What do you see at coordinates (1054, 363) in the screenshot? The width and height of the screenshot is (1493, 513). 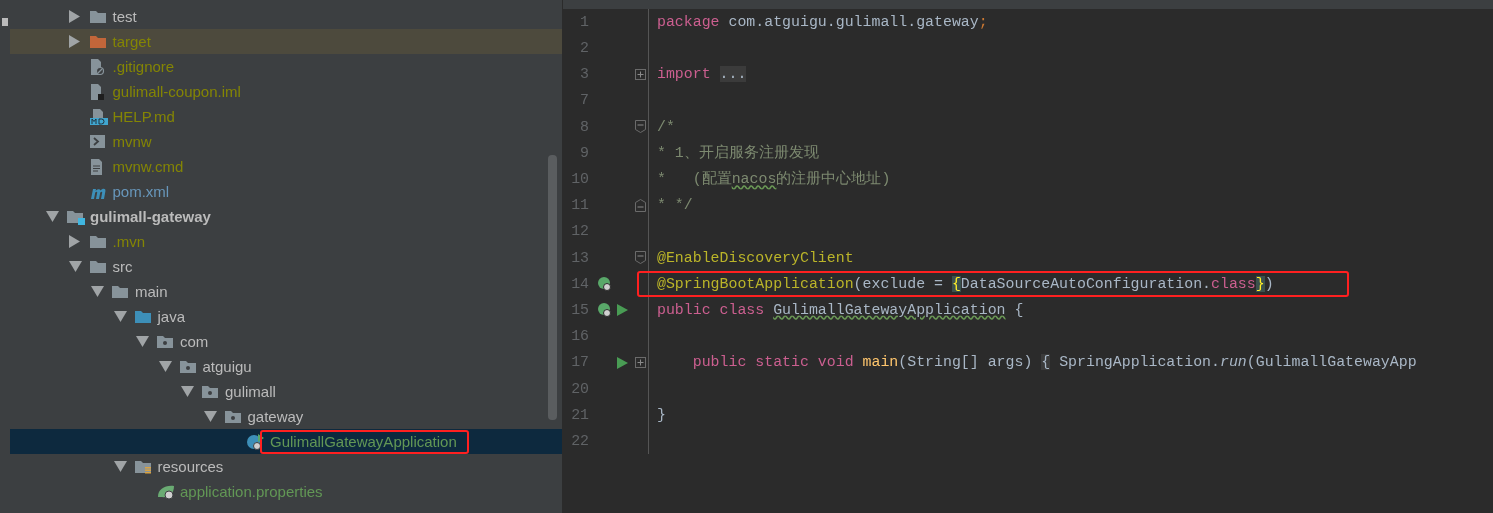 I see `code-line: public static void main(String[] args) { SpringApplication.run(GulimallGatewayApp` at bounding box center [1054, 363].